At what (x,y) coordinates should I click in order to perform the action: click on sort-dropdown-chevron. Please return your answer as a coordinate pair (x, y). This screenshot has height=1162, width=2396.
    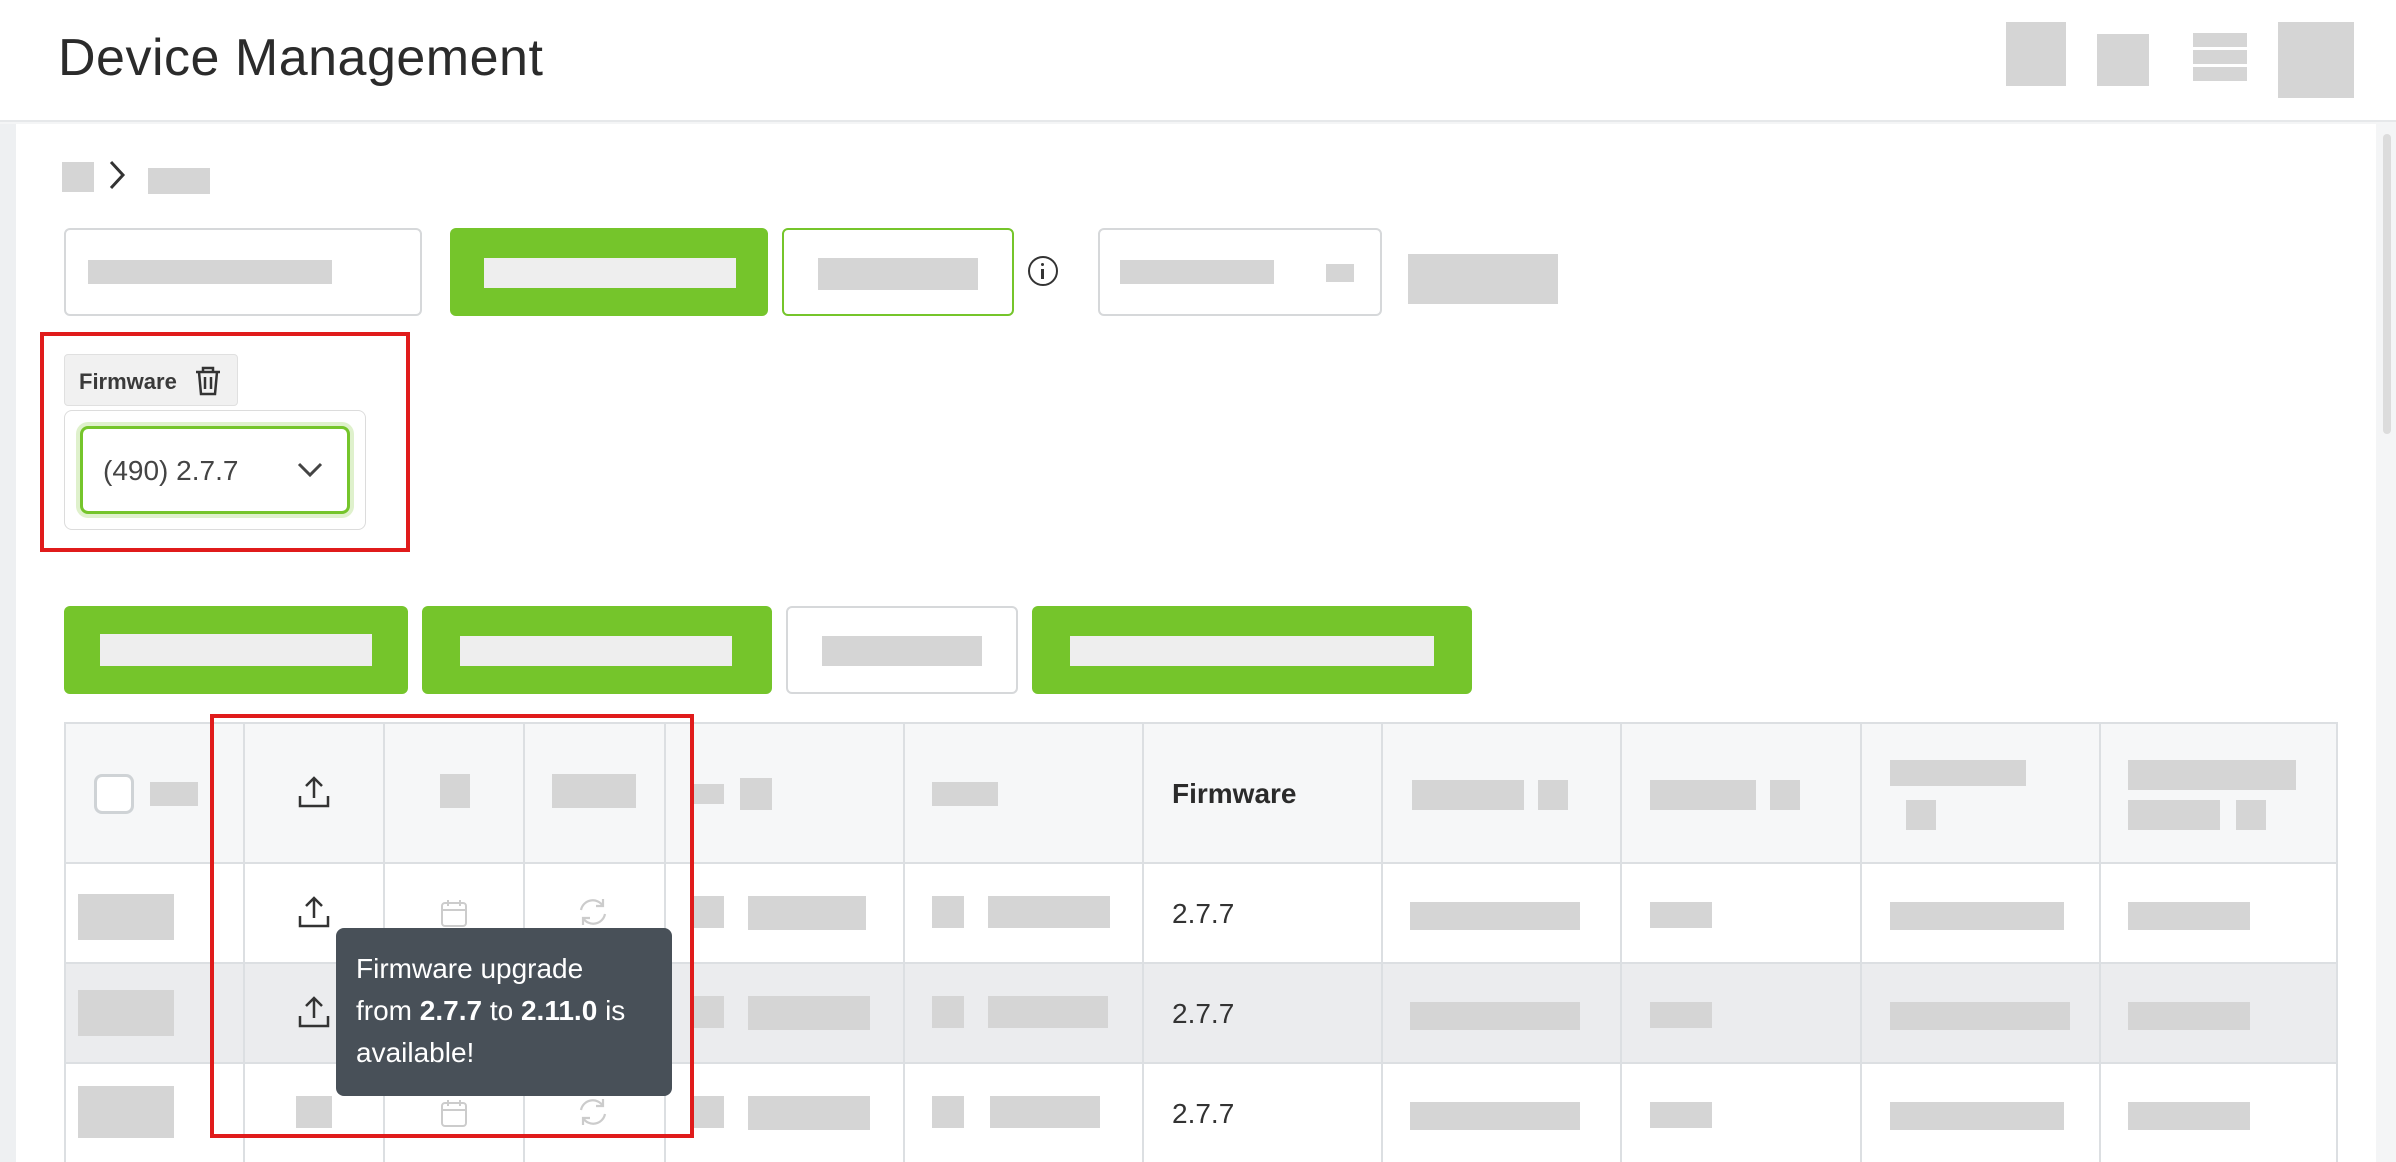
    Looking at the image, I should click on (1340, 273).